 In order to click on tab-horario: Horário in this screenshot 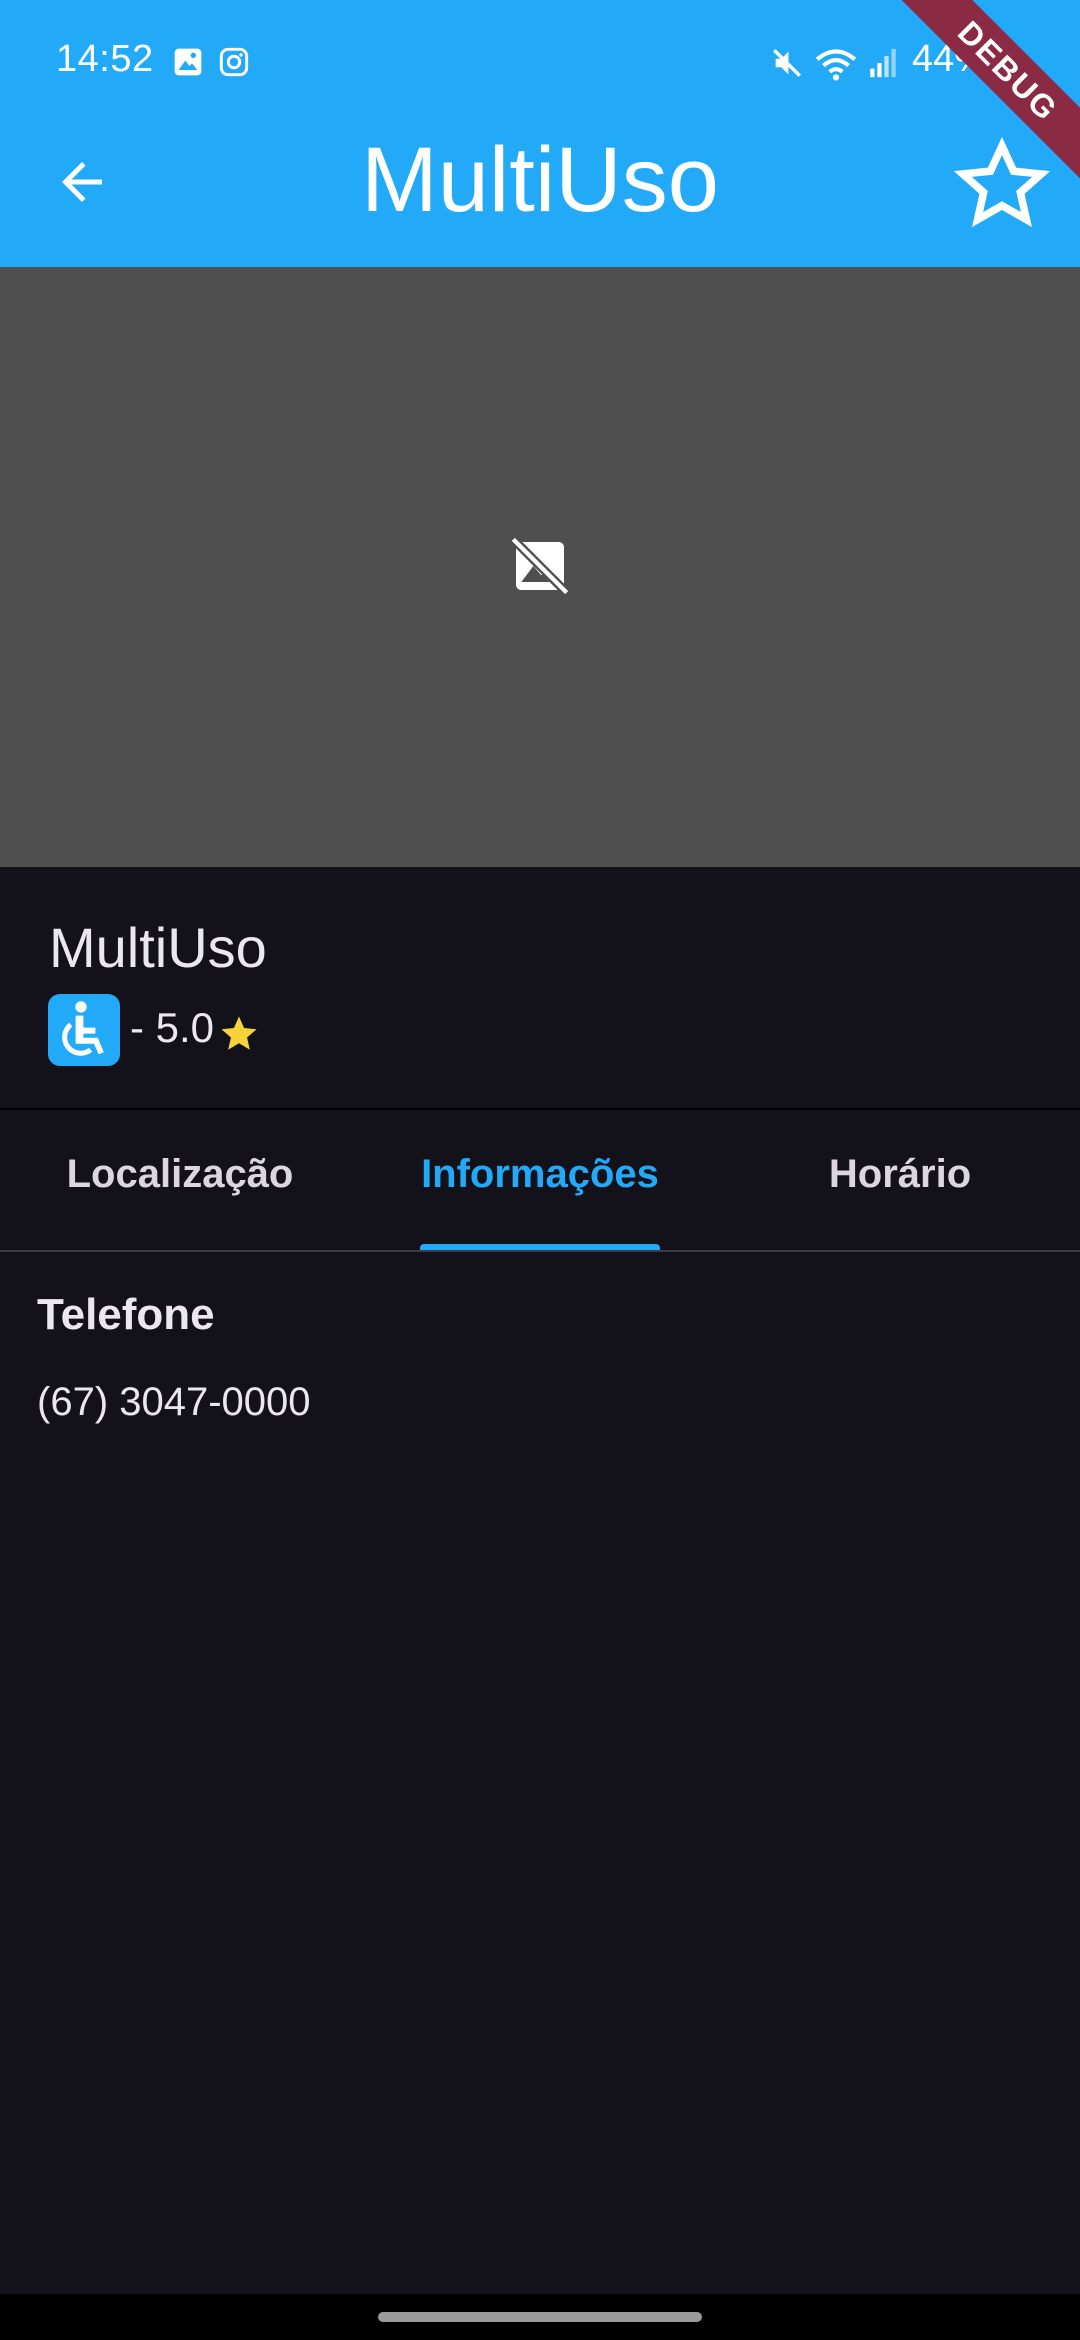, I will do `click(900, 1174)`.